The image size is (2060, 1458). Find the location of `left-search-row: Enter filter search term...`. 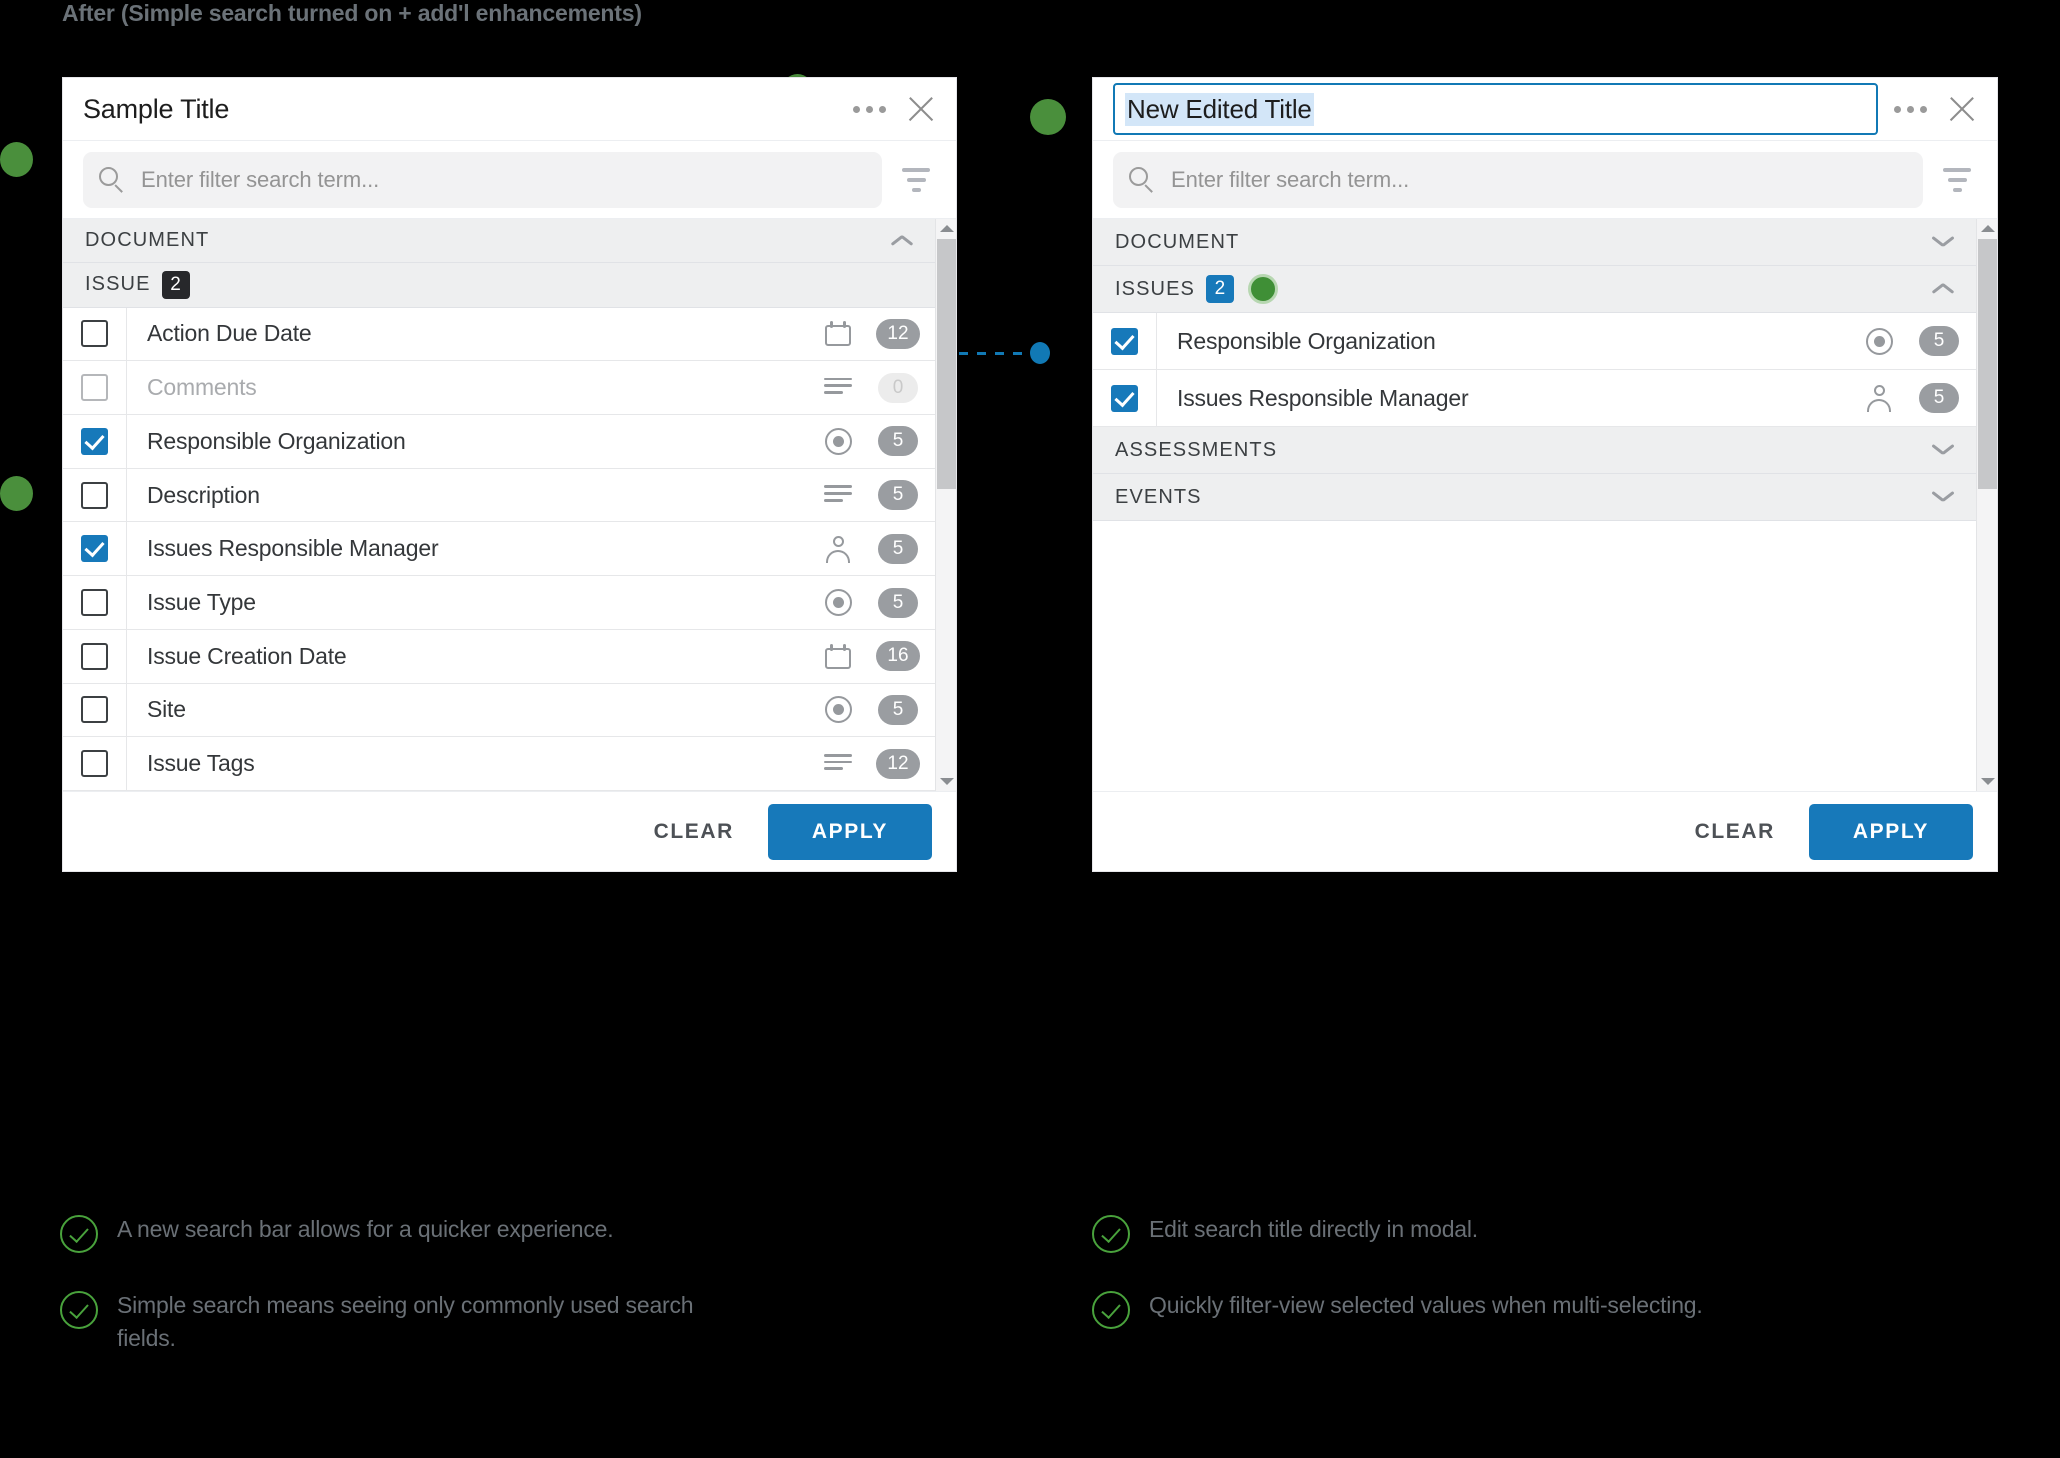

left-search-row: Enter filter search term... is located at coordinates (509, 180).